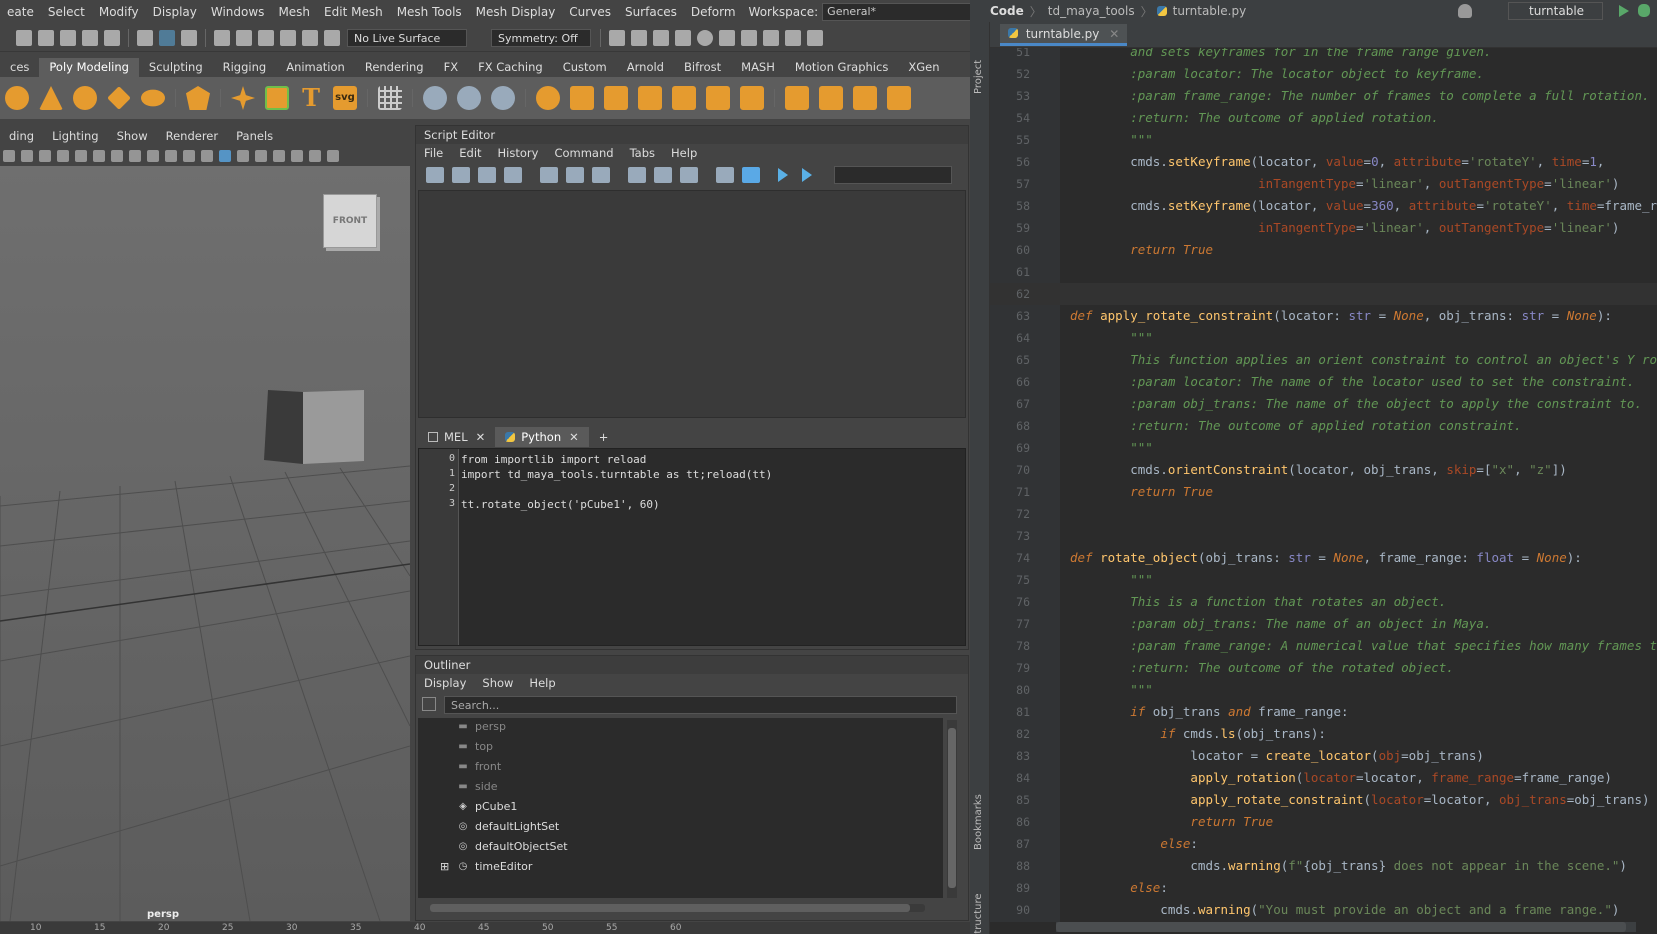 Image resolution: width=1657 pixels, height=934 pixels. What do you see at coordinates (637, 175) in the screenshot?
I see `show-history-icon` at bounding box center [637, 175].